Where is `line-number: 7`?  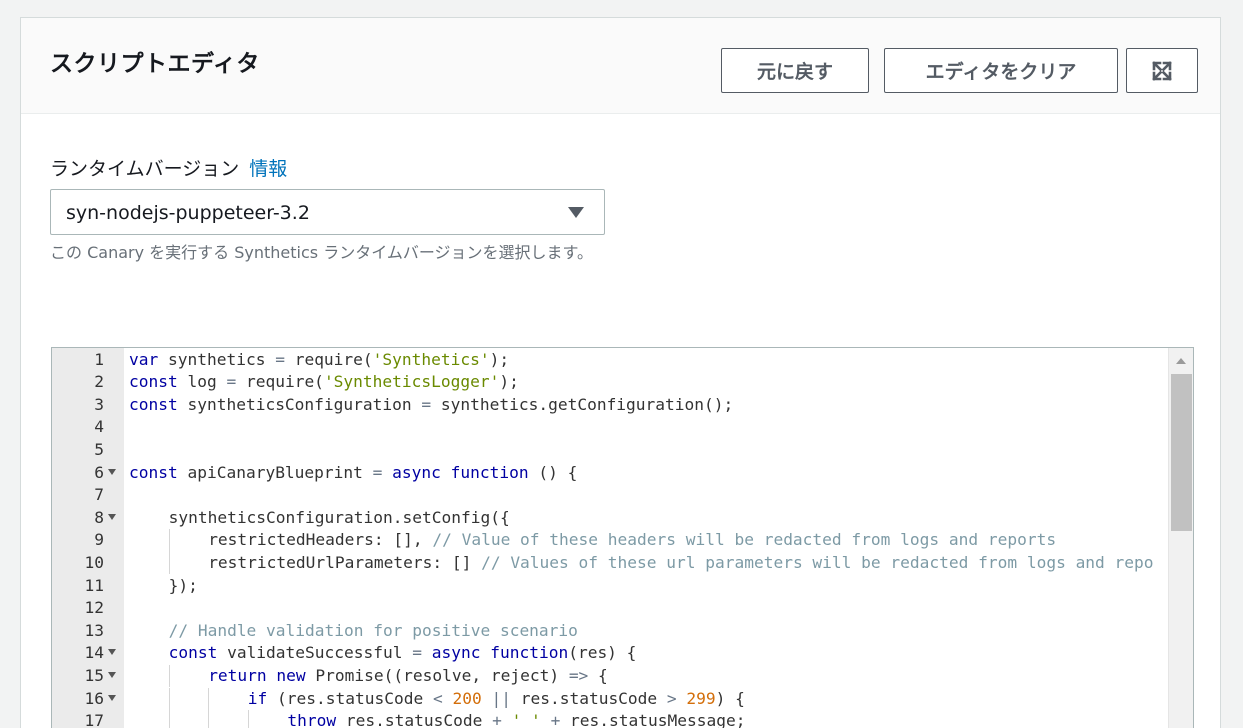 line-number: 7 is located at coordinates (99, 495).